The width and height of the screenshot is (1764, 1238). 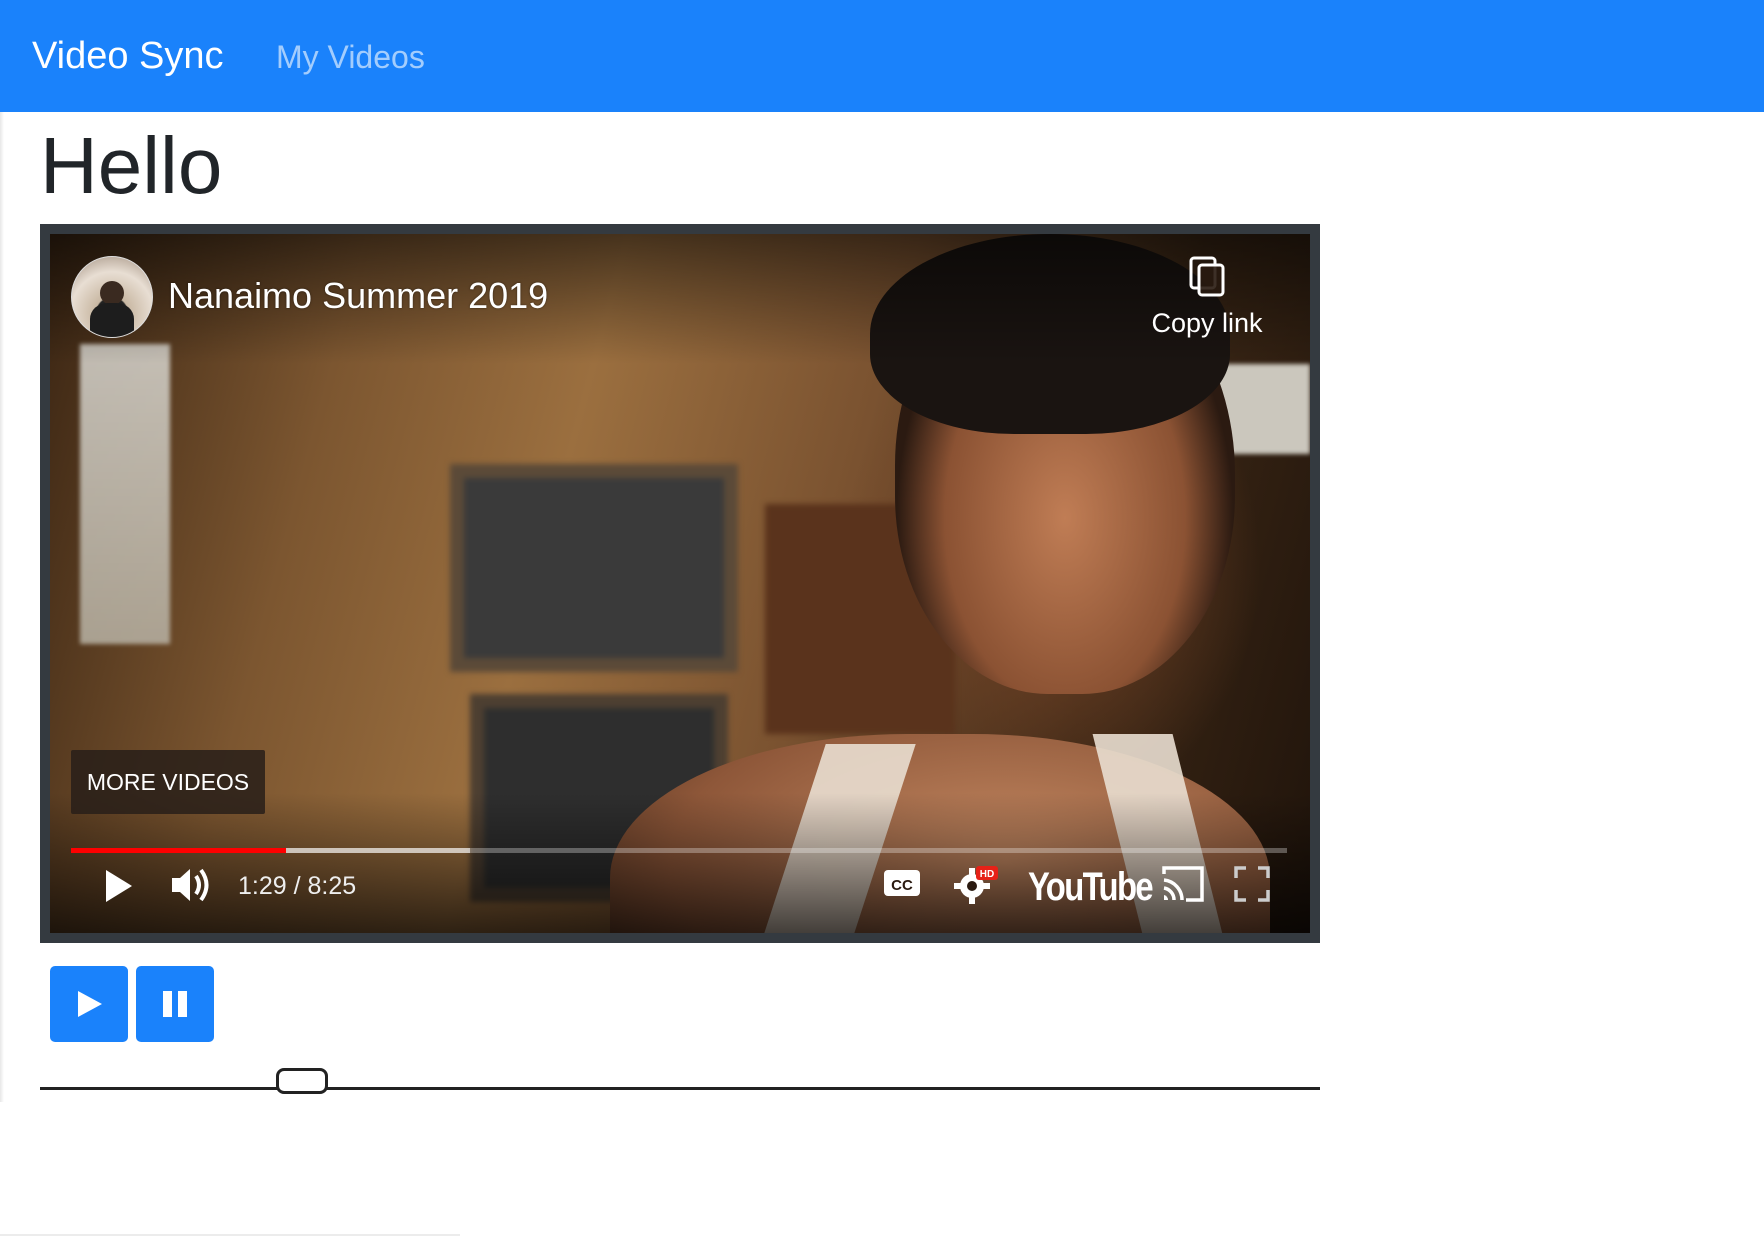 I want to click on captions-label: CC, so click(x=902, y=885).